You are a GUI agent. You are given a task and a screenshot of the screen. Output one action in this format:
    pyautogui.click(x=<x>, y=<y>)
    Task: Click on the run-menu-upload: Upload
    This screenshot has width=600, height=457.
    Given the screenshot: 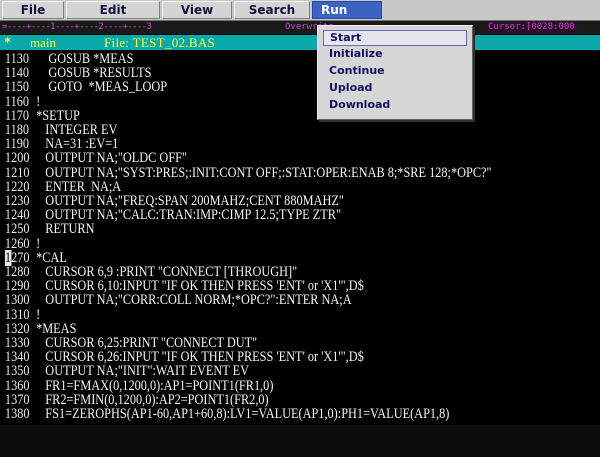 What is the action you would take?
    pyautogui.click(x=395, y=89)
    